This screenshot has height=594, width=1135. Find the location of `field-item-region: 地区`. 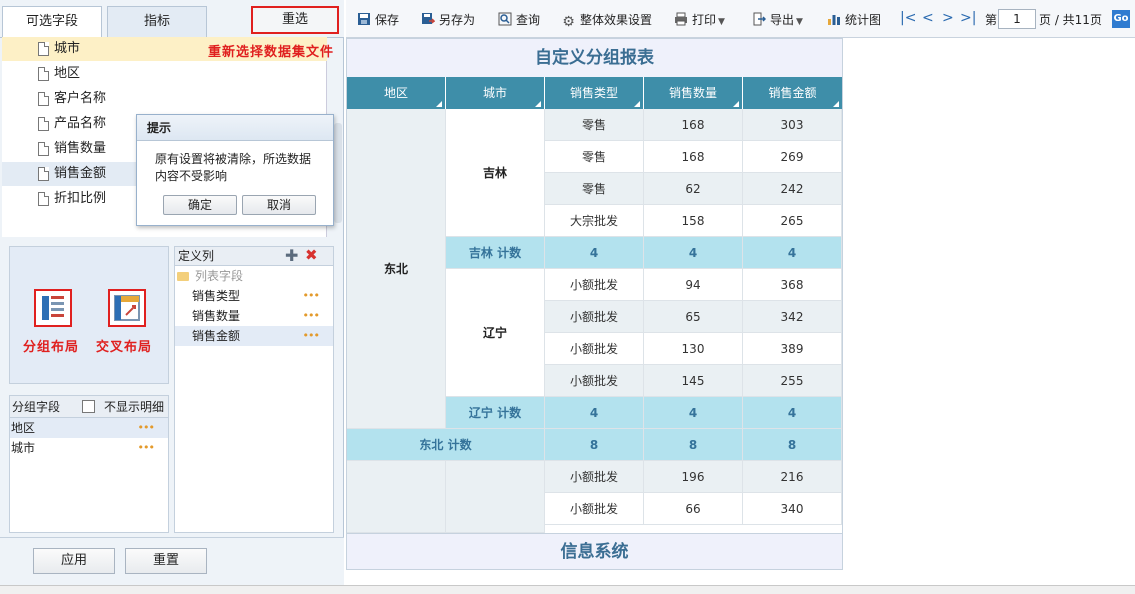

field-item-region: 地区 is located at coordinates (164, 74).